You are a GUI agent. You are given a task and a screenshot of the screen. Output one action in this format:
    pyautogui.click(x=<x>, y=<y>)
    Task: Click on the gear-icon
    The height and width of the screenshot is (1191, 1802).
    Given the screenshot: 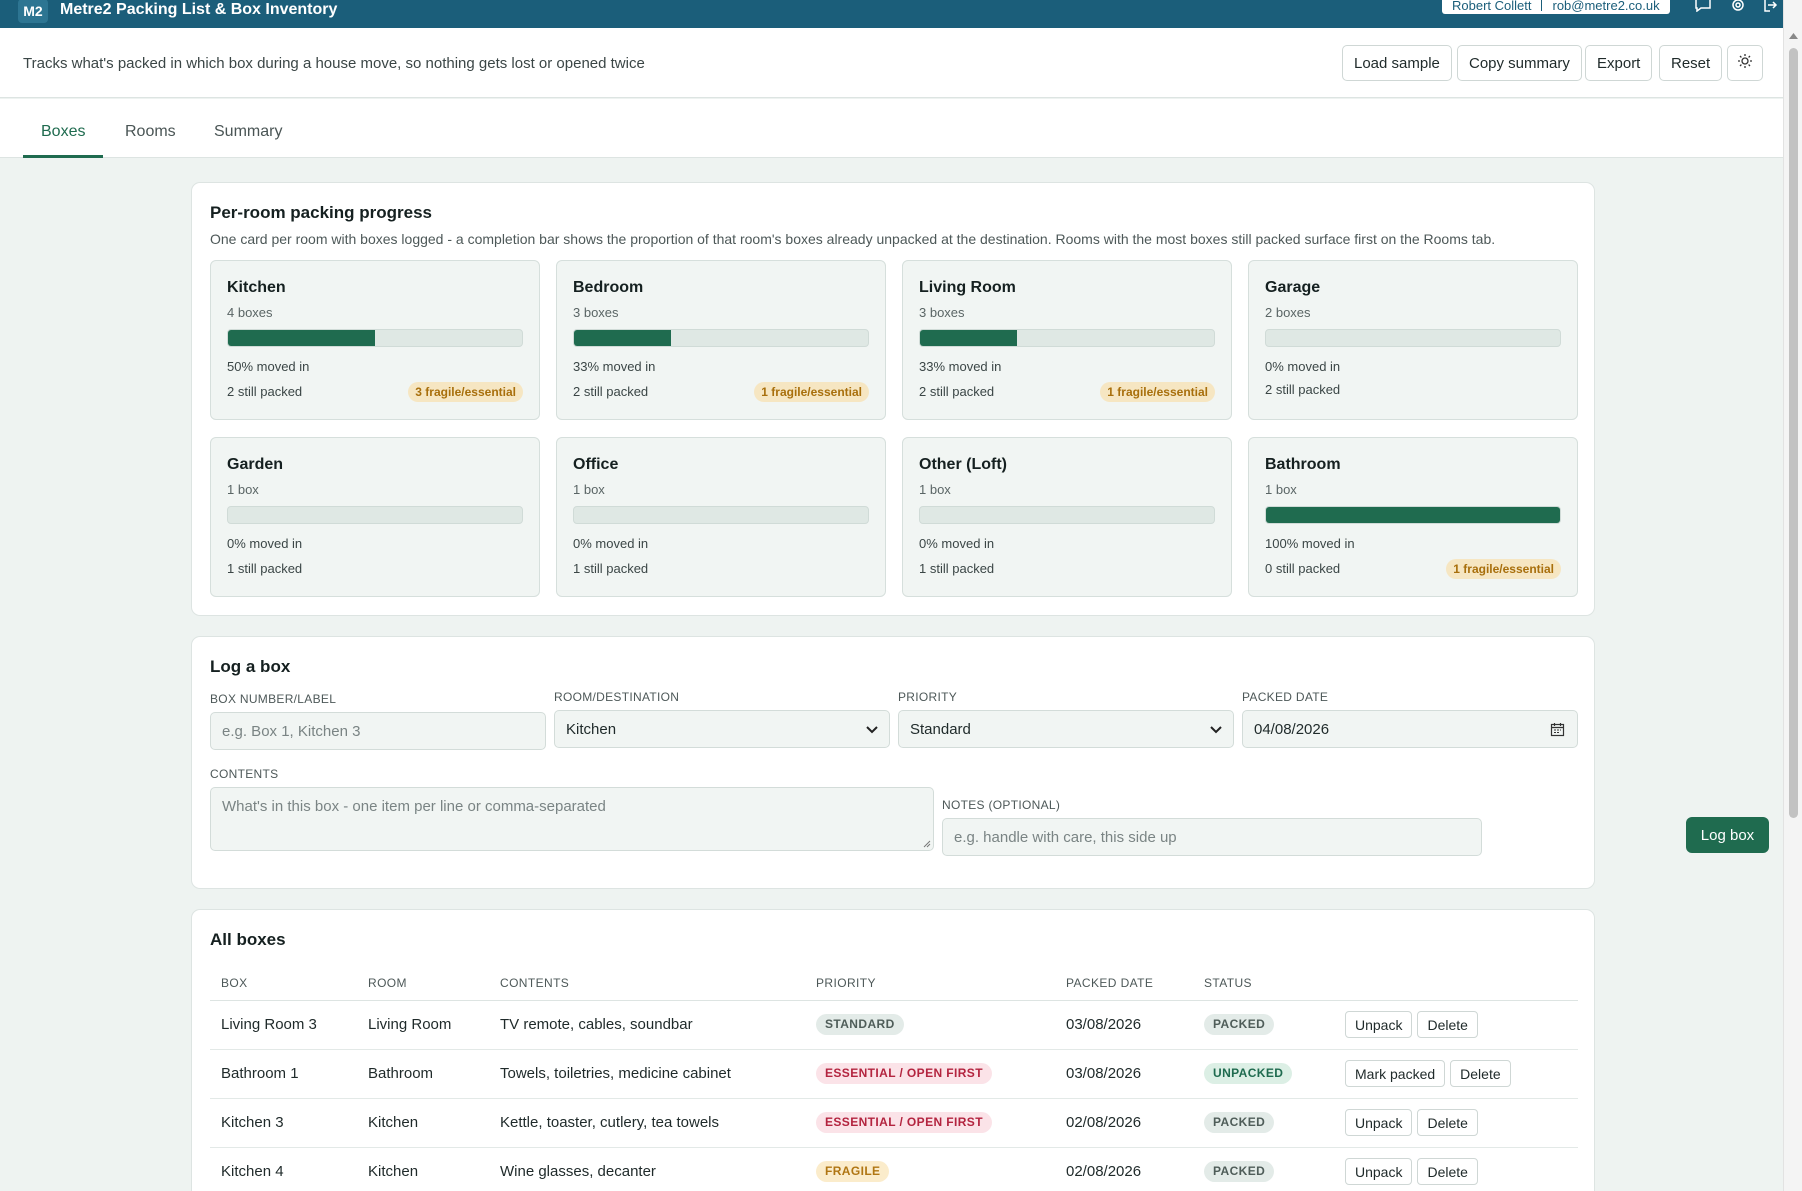 What is the action you would take?
    pyautogui.click(x=1738, y=6)
    